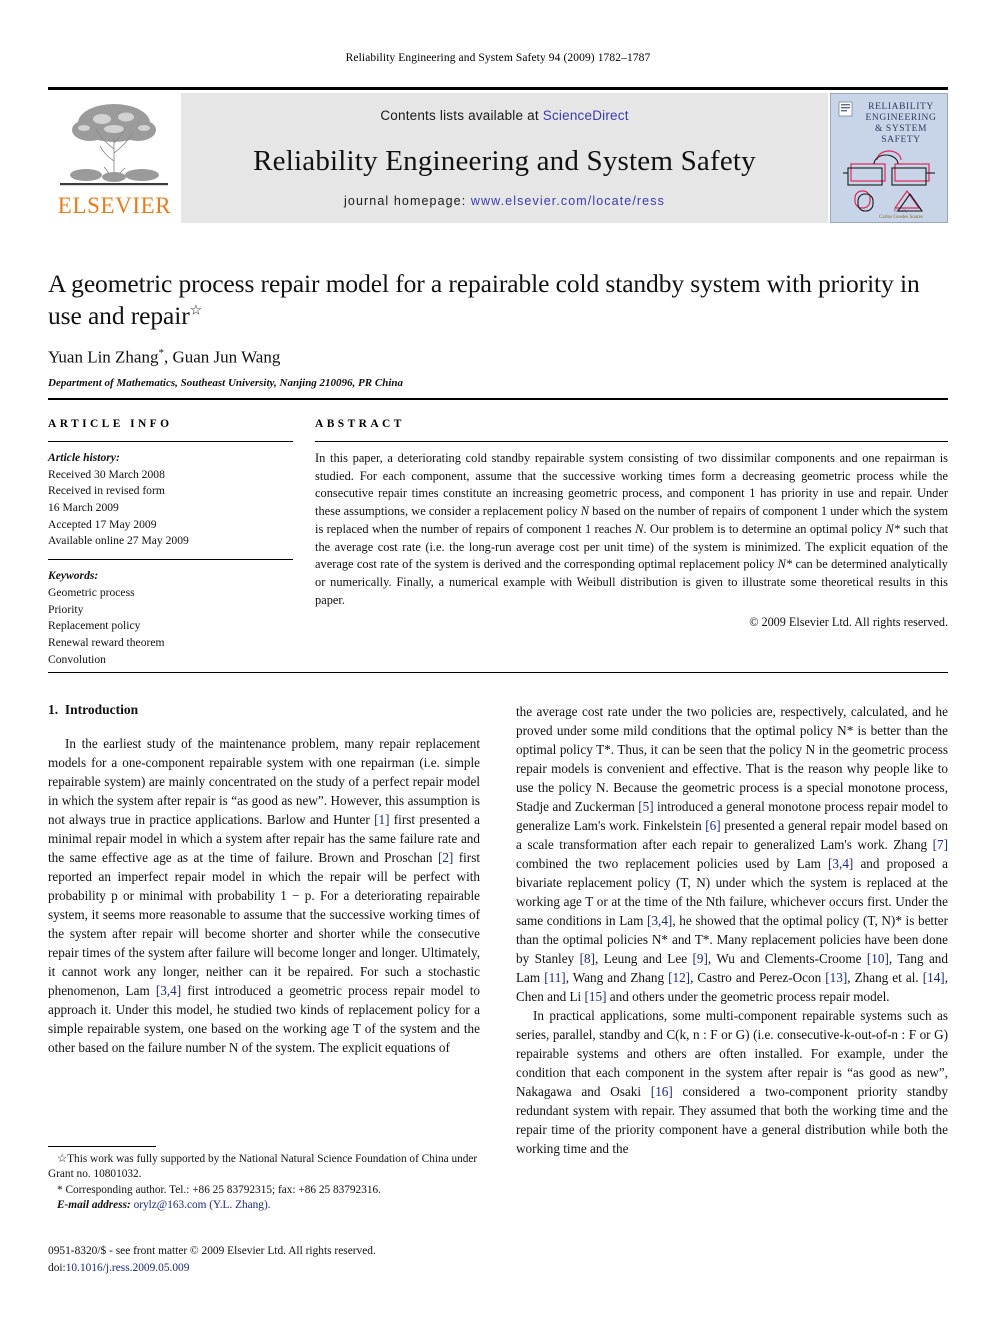 This screenshot has height=1323, width=992. Describe the element at coordinates (901, 118) in the screenshot. I see `svg-text: ENGINEERING` at that location.